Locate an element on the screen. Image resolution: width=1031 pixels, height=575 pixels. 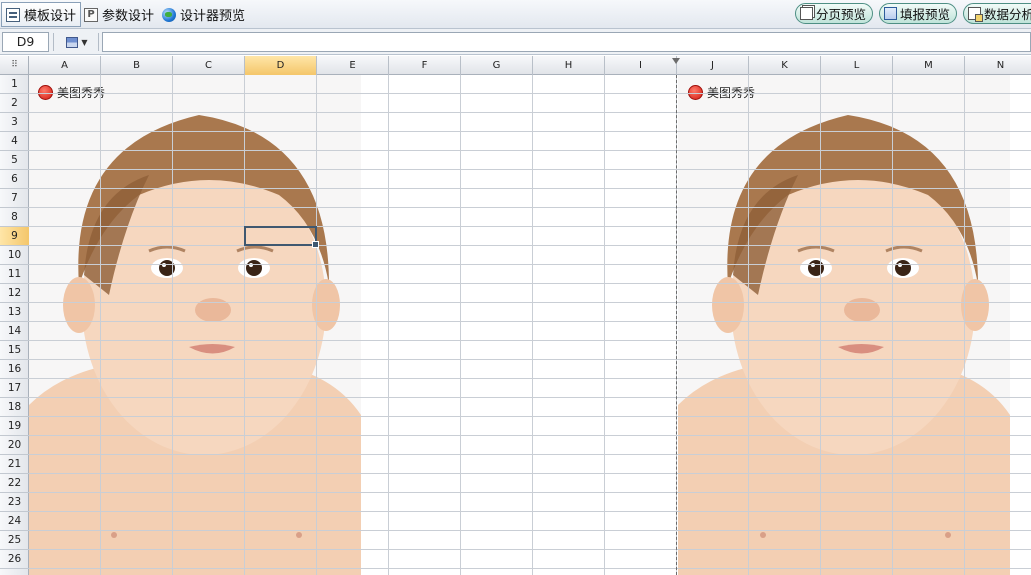
column-header-a: A is located at coordinates (65, 65).